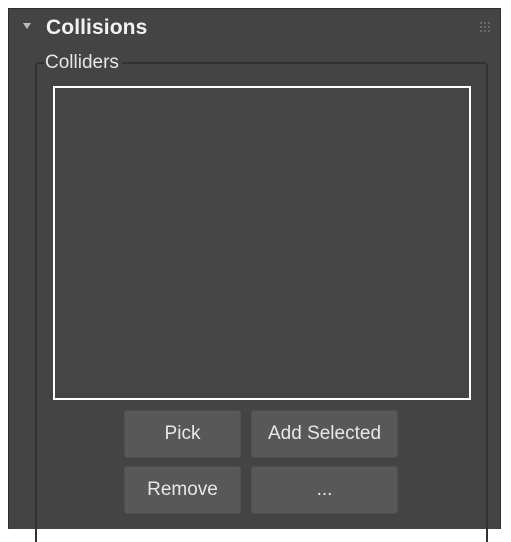  What do you see at coordinates (83, 63) in the screenshot?
I see `colliders-group-label: Colliders` at bounding box center [83, 63].